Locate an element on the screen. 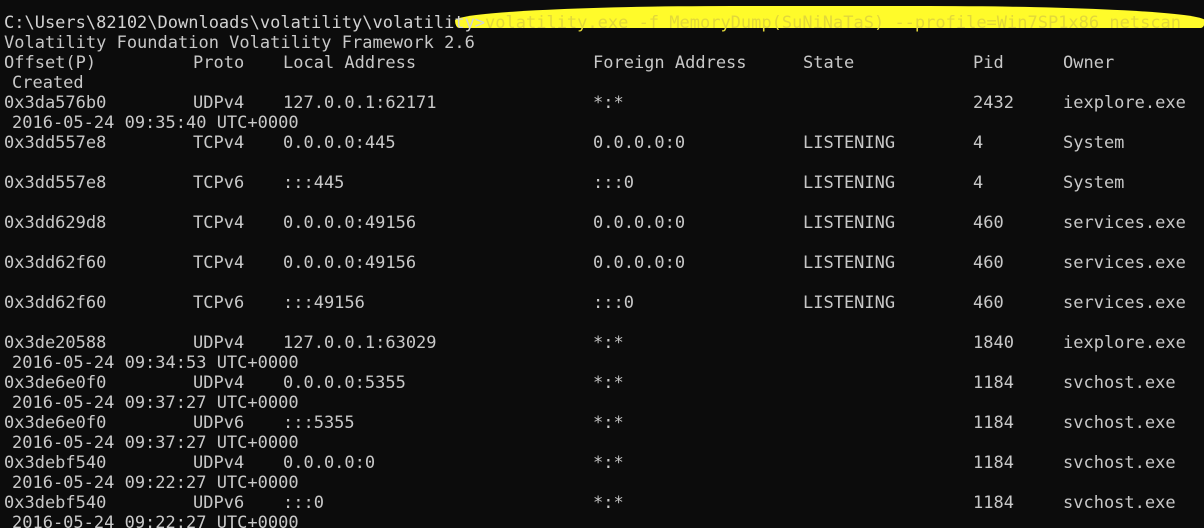 Image resolution: width=1204 pixels, height=528 pixels. cell-local-address: :::5355 is located at coordinates (319, 423).